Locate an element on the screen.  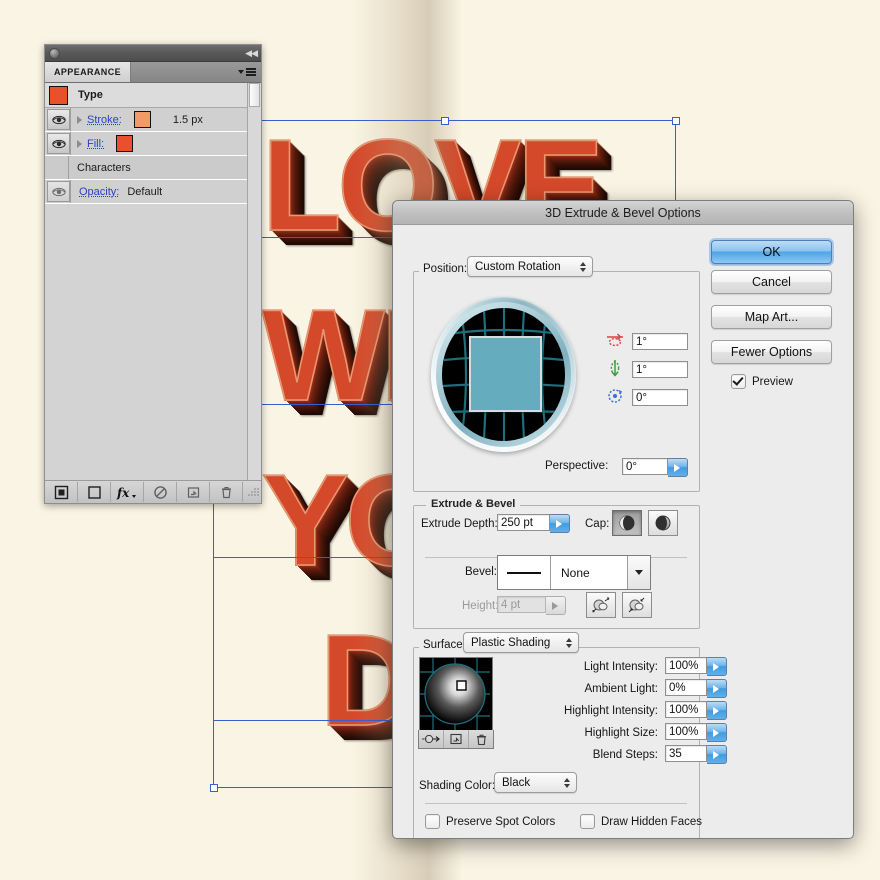
panel-titlebar: ◀◀ is located at coordinates (153, 53).